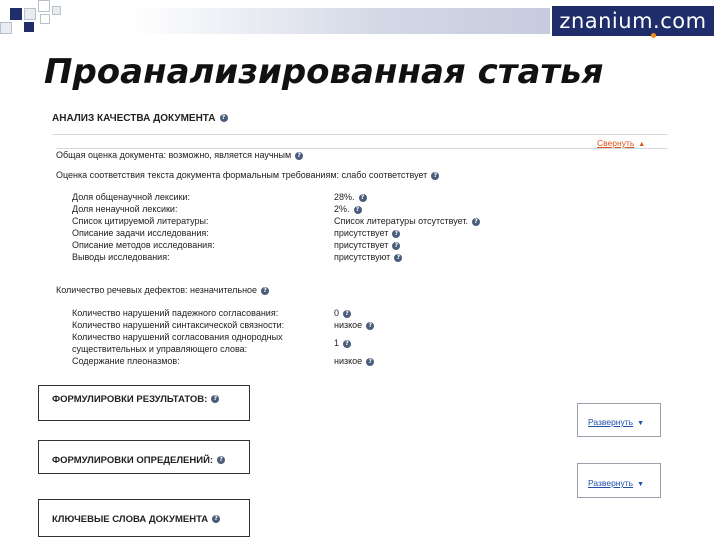  I want to click on metric-value: 28%.?, so click(350, 197).